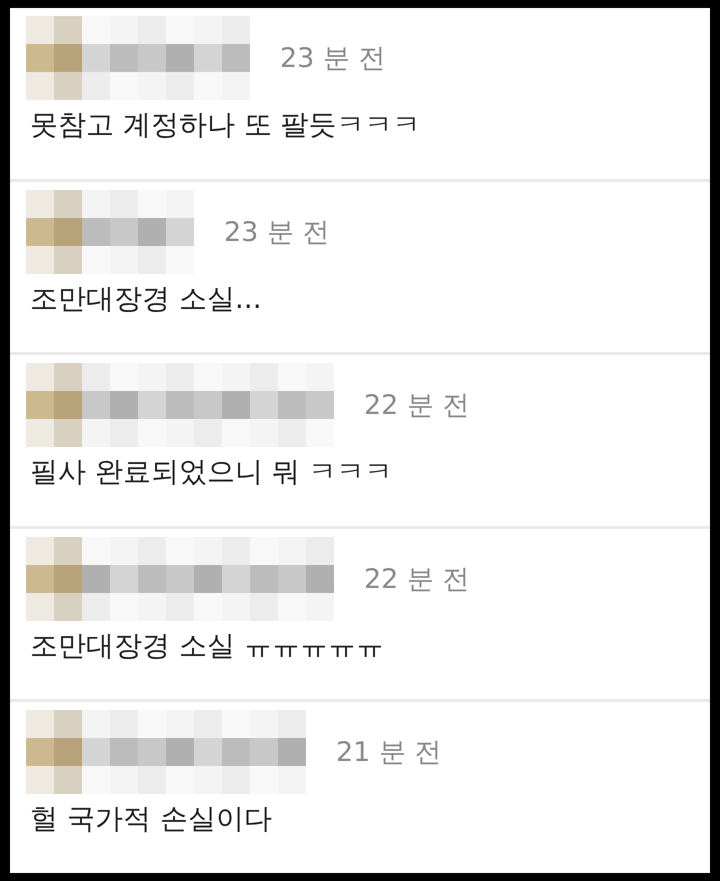 Image resolution: width=720 pixels, height=881 pixels. Describe the element at coordinates (225, 125) in the screenshot. I see `comment-text: 못참고 계정하나 또 팔듯ㅋㅋㅋ` at that location.